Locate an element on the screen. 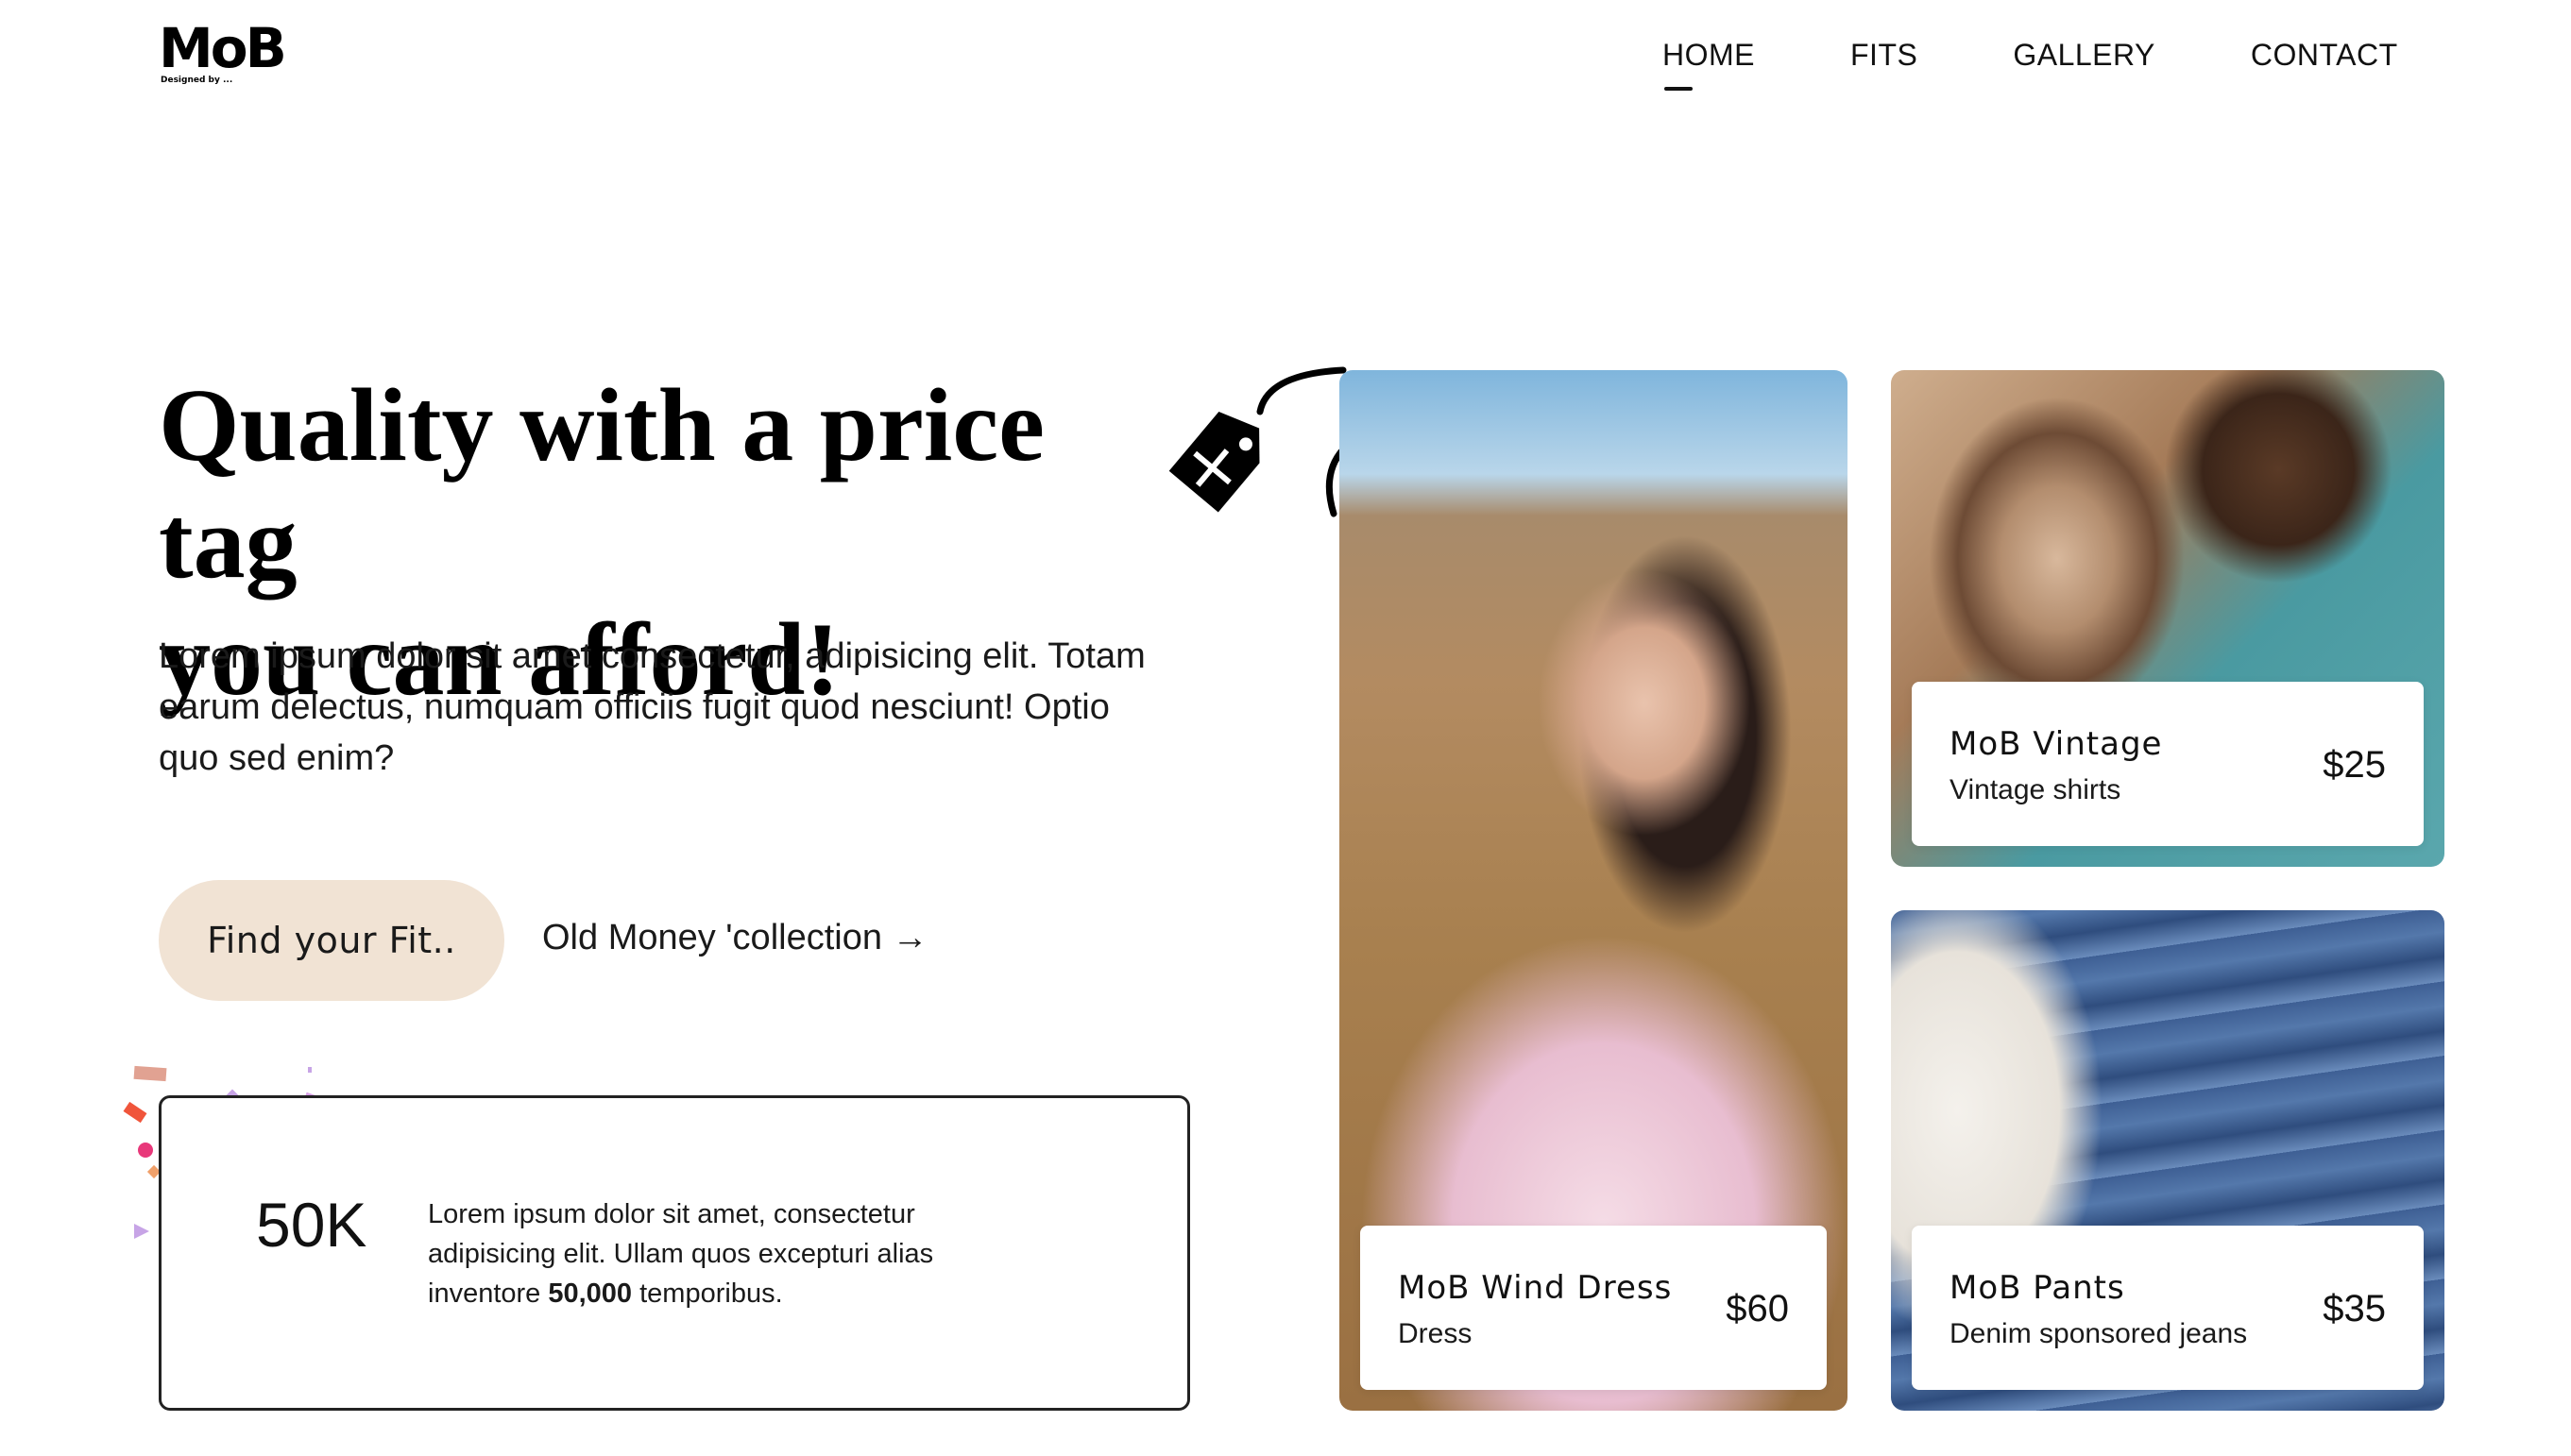 The image size is (2571, 1456). product-name: MoB Pants is located at coordinates (2037, 1288).